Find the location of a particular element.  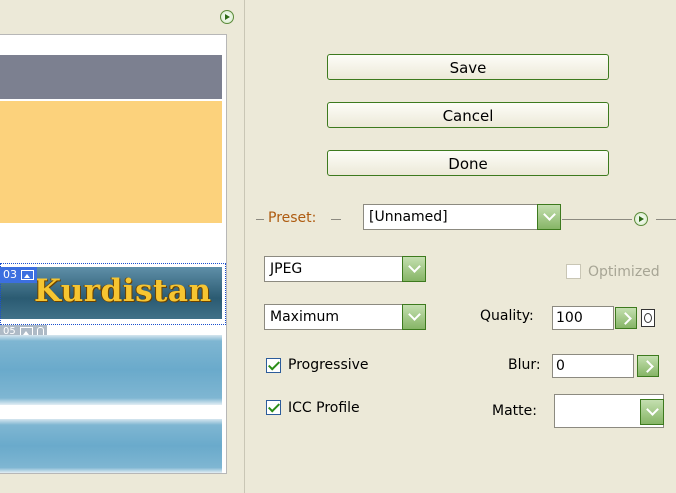

blur-label: Blur: is located at coordinates (524, 365).